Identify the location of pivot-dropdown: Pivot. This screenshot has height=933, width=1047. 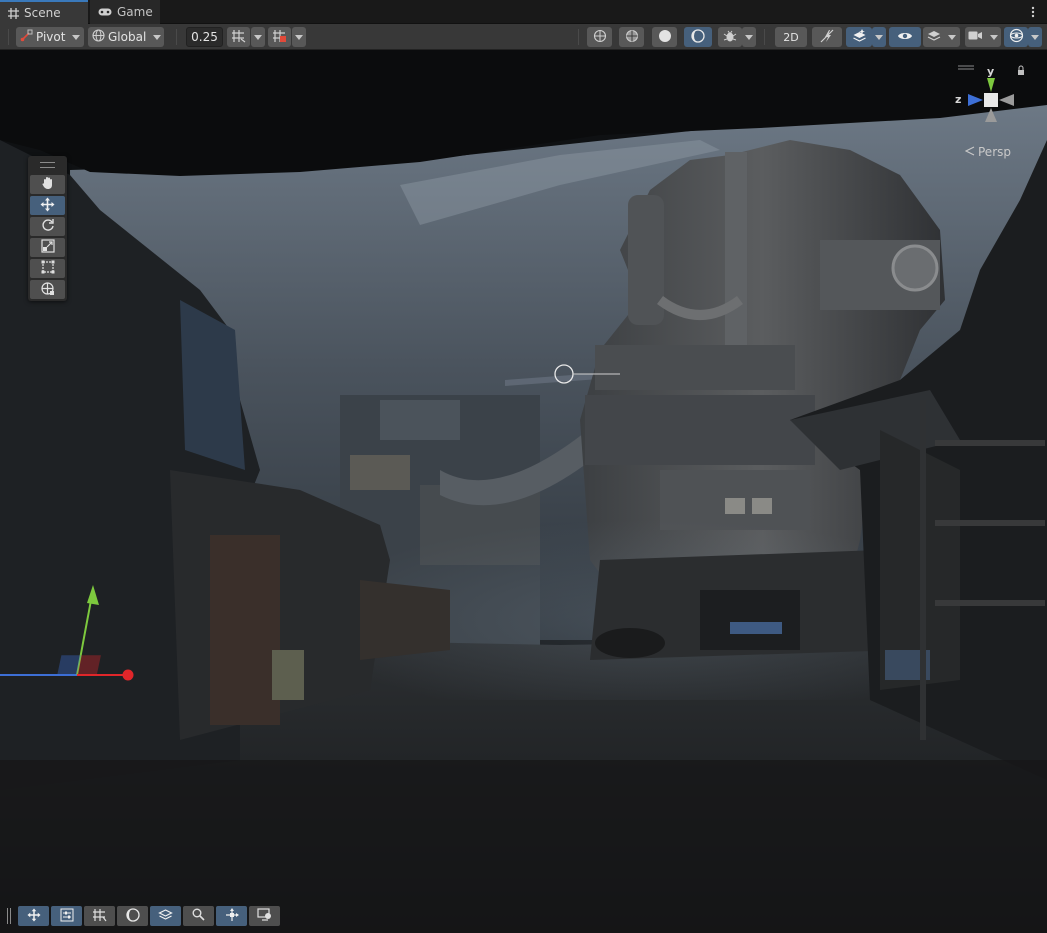
(50, 37).